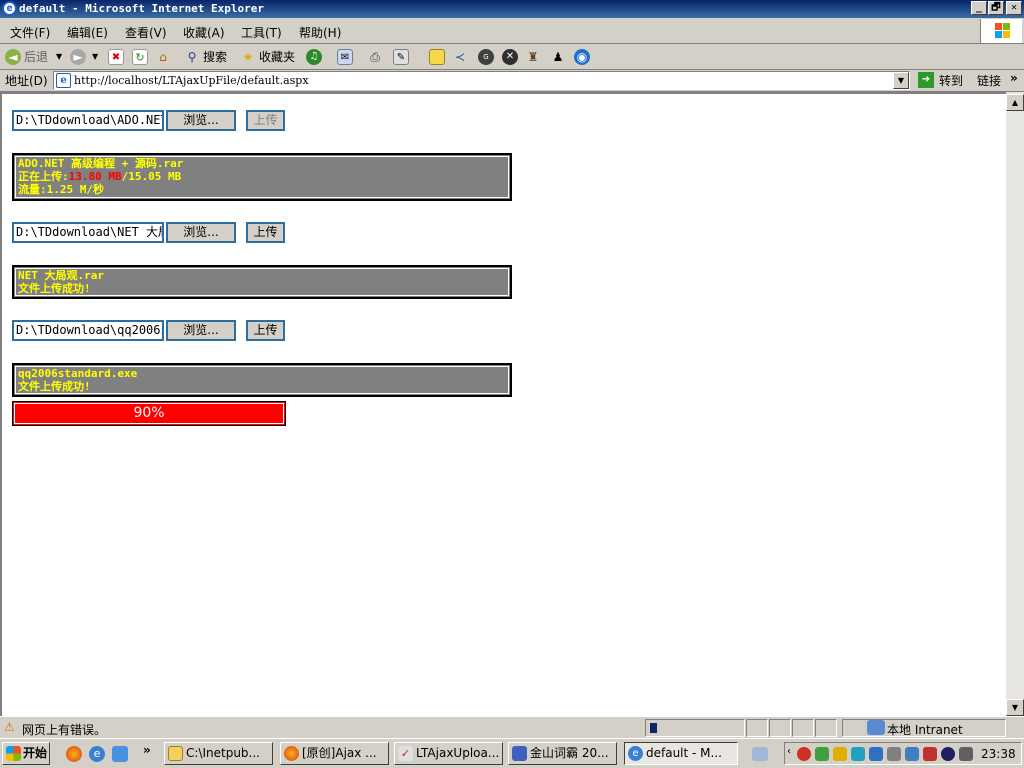 The width and height of the screenshot is (1024, 768). I want to click on menu-file: 文件(F), so click(30, 32).